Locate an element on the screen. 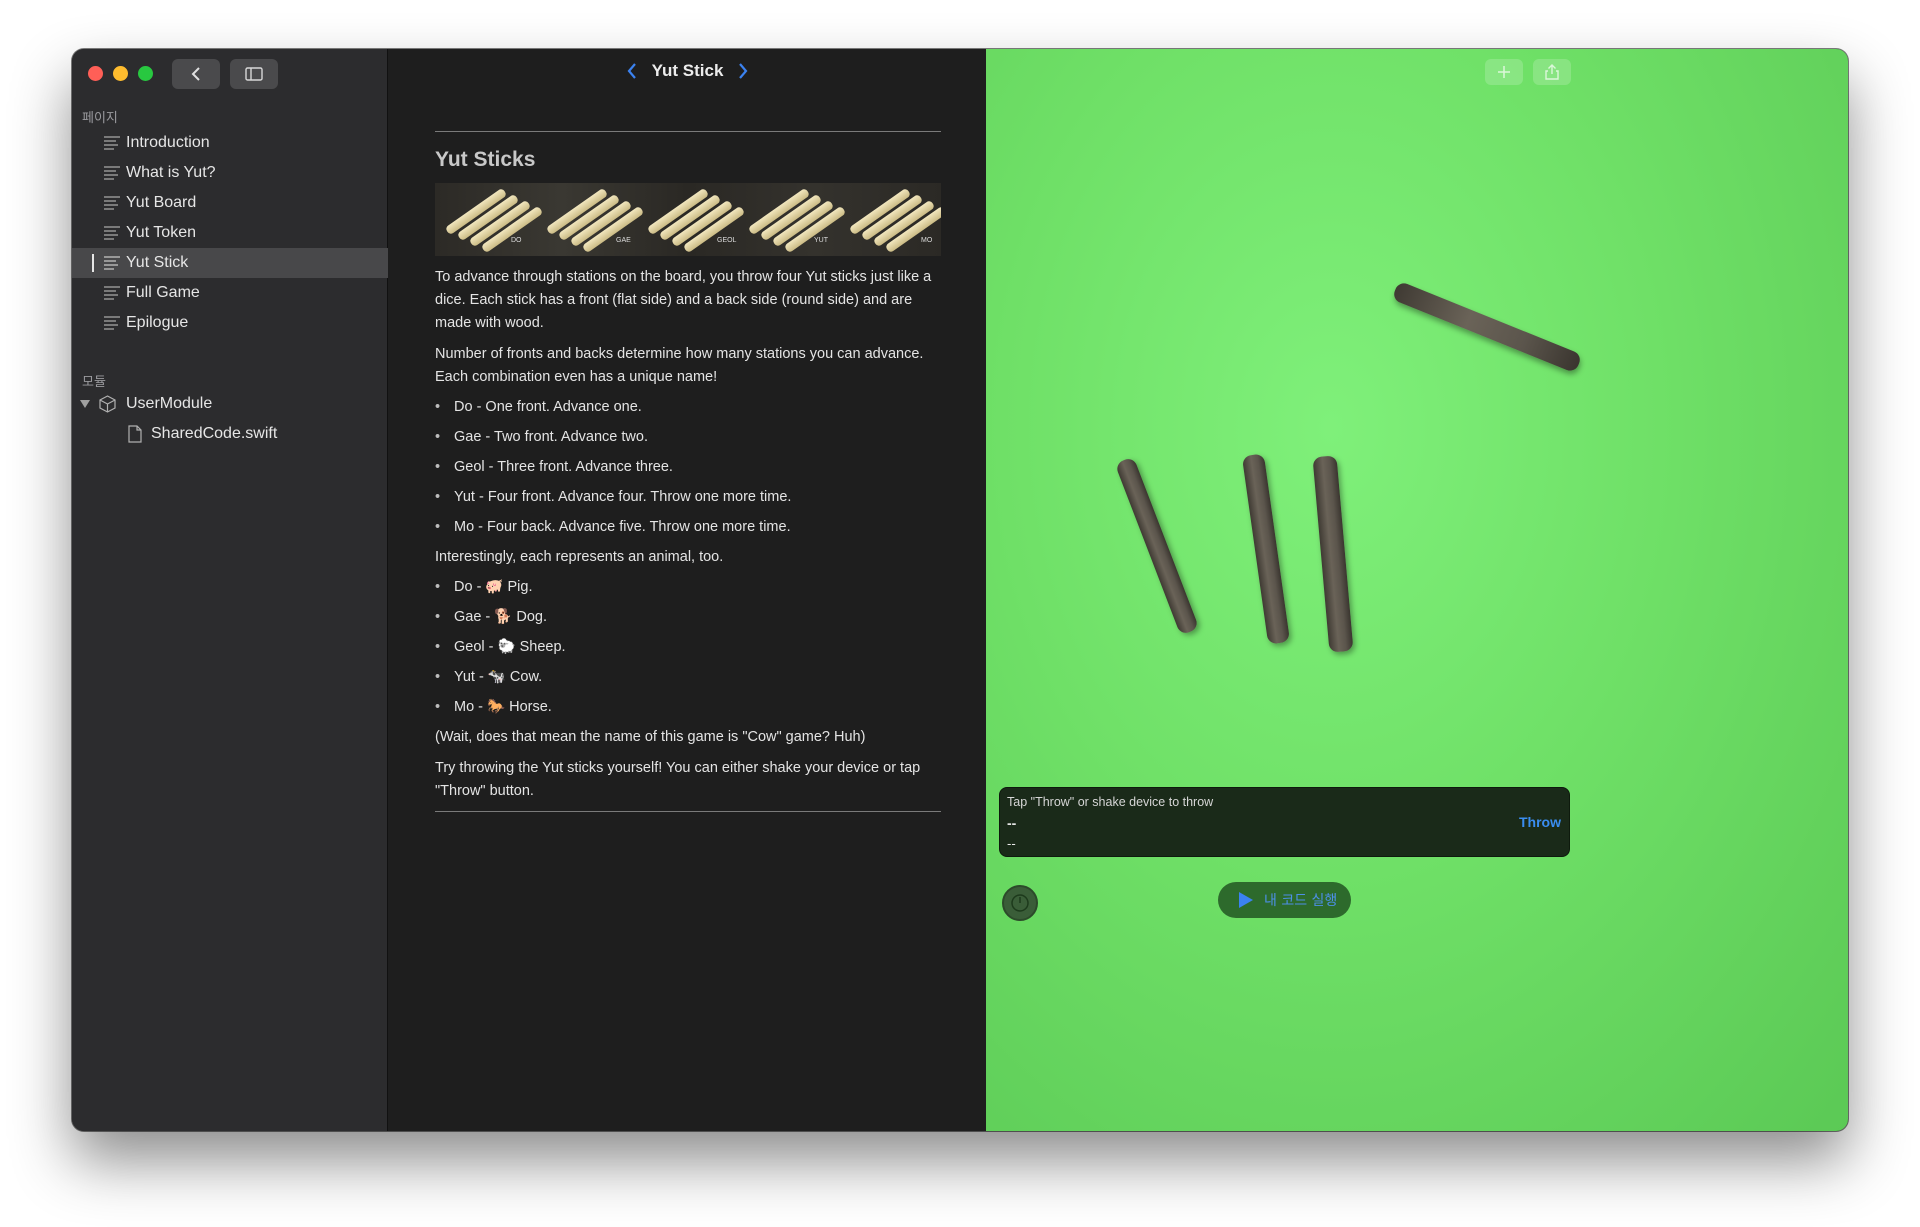 This screenshot has height=1227, width=1920. plus-icon is located at coordinates (1504, 72).